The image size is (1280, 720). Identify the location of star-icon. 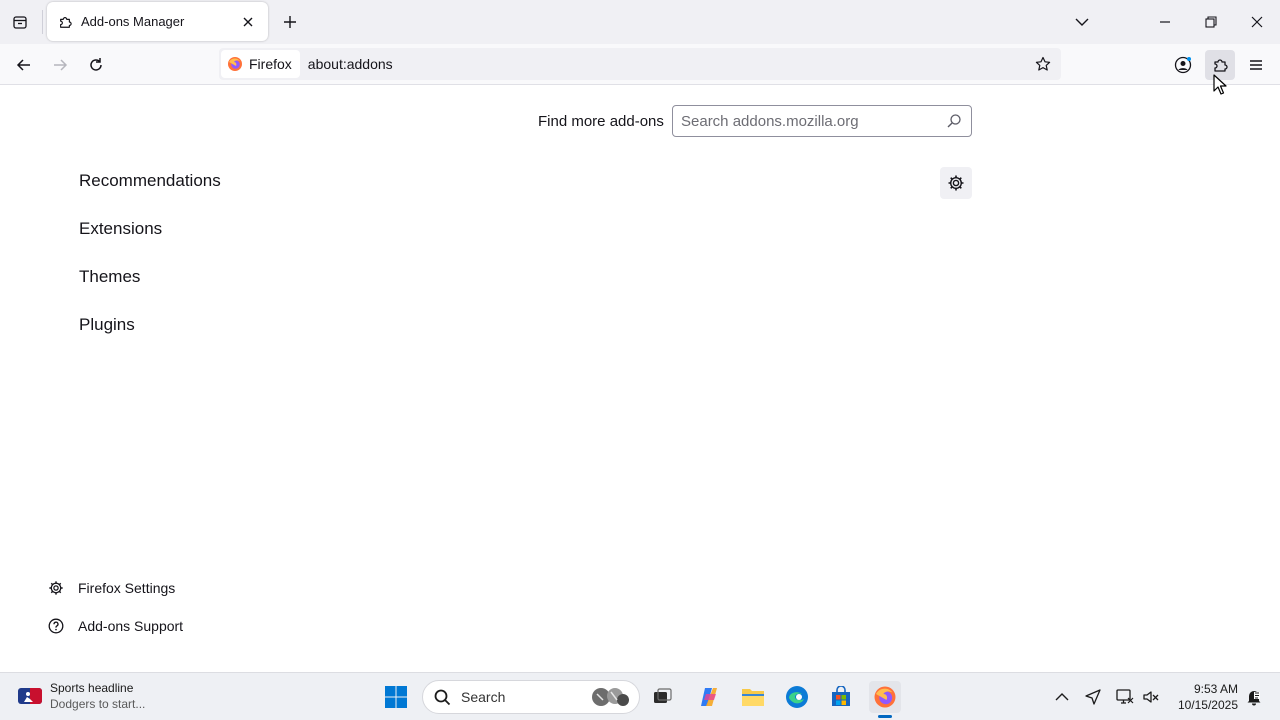
(1043, 63).